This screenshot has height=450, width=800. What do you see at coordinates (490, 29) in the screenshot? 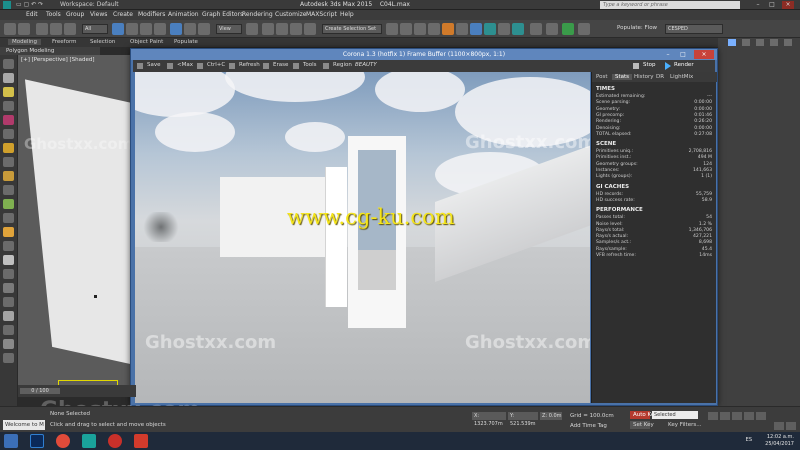
I see `render-setup-icon` at bounding box center [490, 29].